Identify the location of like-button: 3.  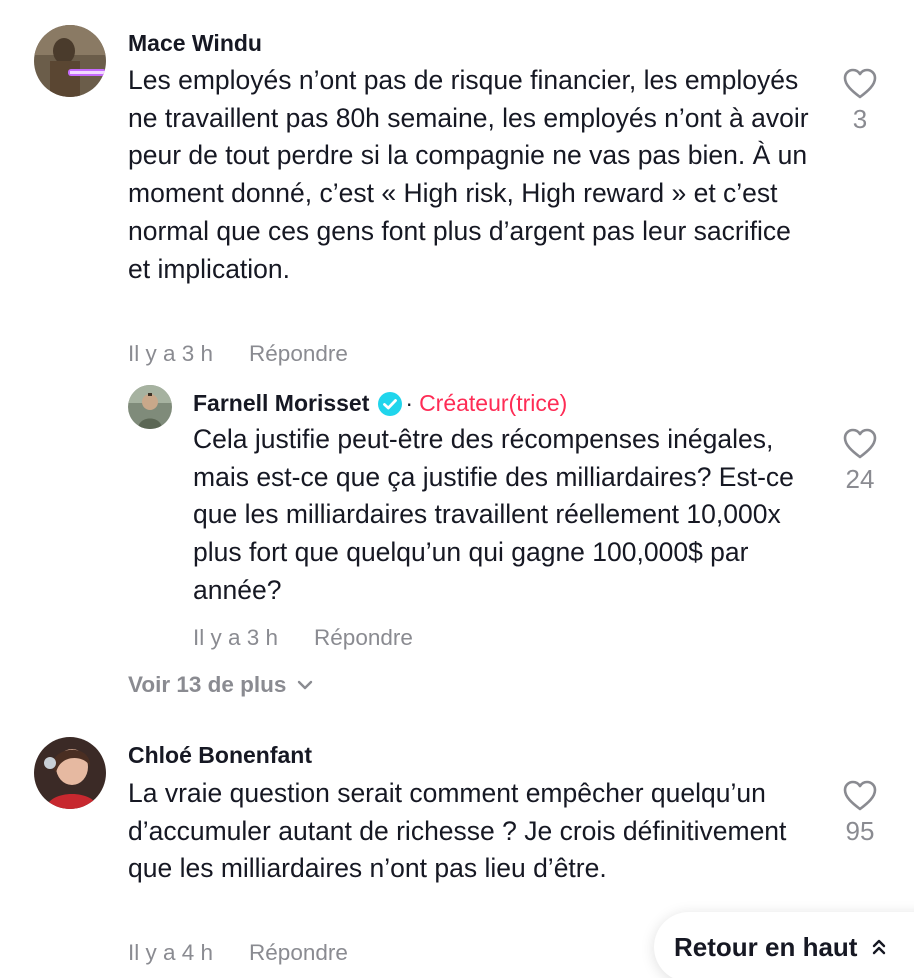
(860, 101).